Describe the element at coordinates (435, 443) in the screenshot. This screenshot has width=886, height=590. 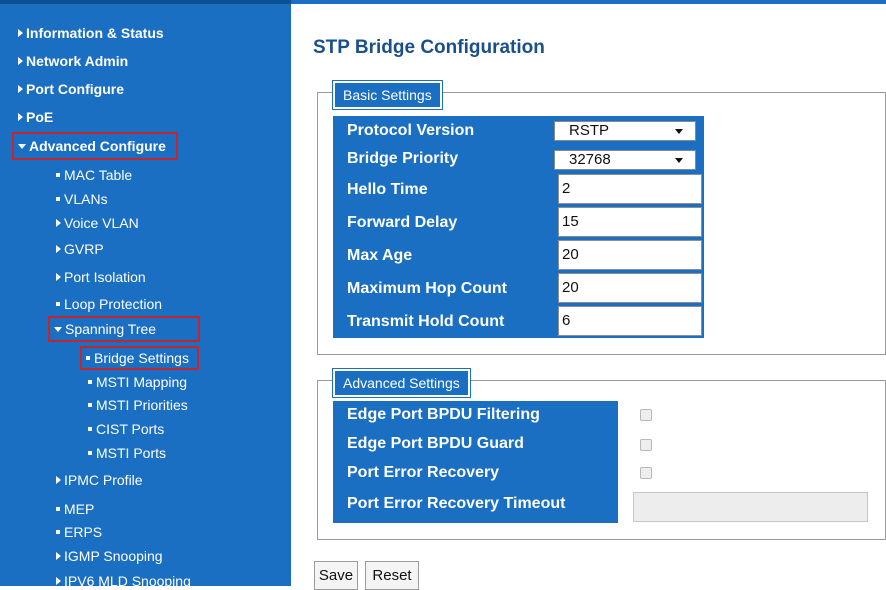
I see `edge-port-bpdu-guard-label: Edge Port BPDU Guard` at that location.